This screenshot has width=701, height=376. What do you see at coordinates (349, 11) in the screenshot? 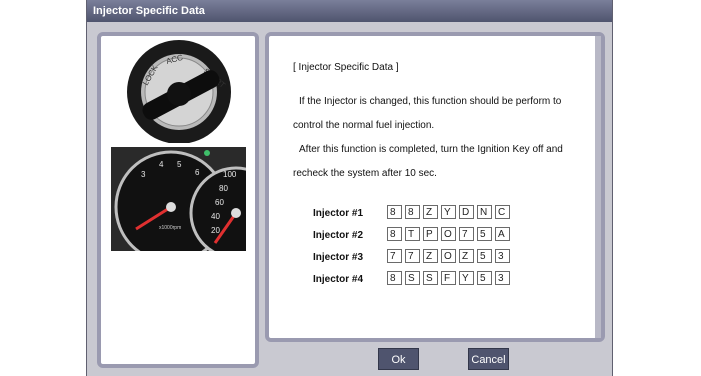
I see `dialog-title: Injector Specific Data` at bounding box center [349, 11].